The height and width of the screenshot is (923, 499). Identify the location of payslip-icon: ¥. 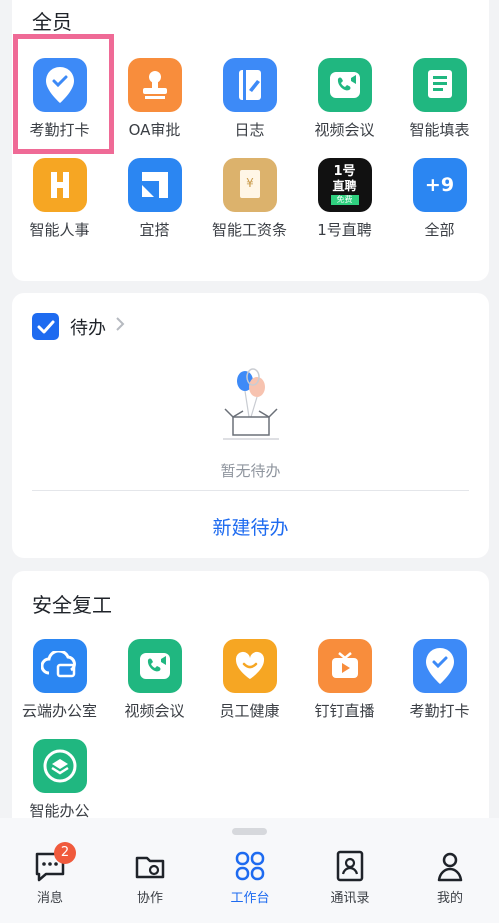
(249, 185).